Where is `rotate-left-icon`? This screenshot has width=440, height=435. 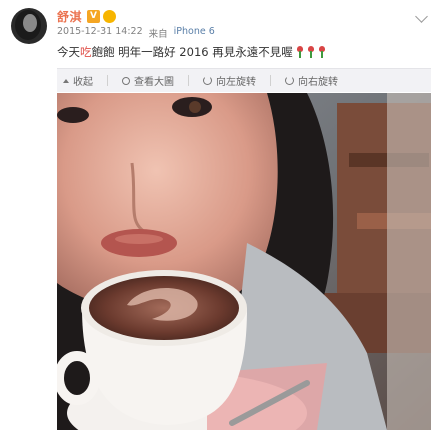 rotate-left-icon is located at coordinates (207, 80).